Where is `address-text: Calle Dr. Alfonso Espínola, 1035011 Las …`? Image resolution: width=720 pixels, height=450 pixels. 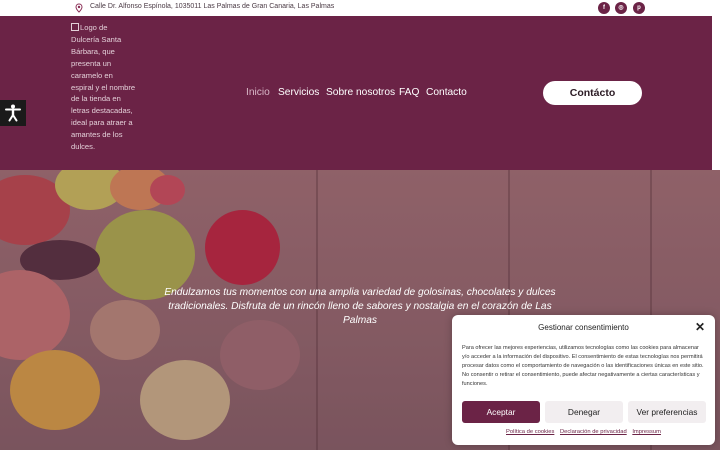
address-text: Calle Dr. Alfonso Espínola, 1035011 Las … is located at coordinates (212, 6).